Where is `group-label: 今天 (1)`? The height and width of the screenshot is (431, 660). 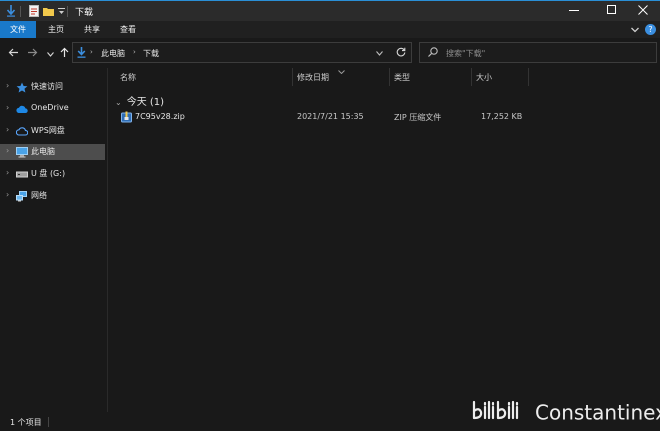 group-label: 今天 (1) is located at coordinates (145, 102).